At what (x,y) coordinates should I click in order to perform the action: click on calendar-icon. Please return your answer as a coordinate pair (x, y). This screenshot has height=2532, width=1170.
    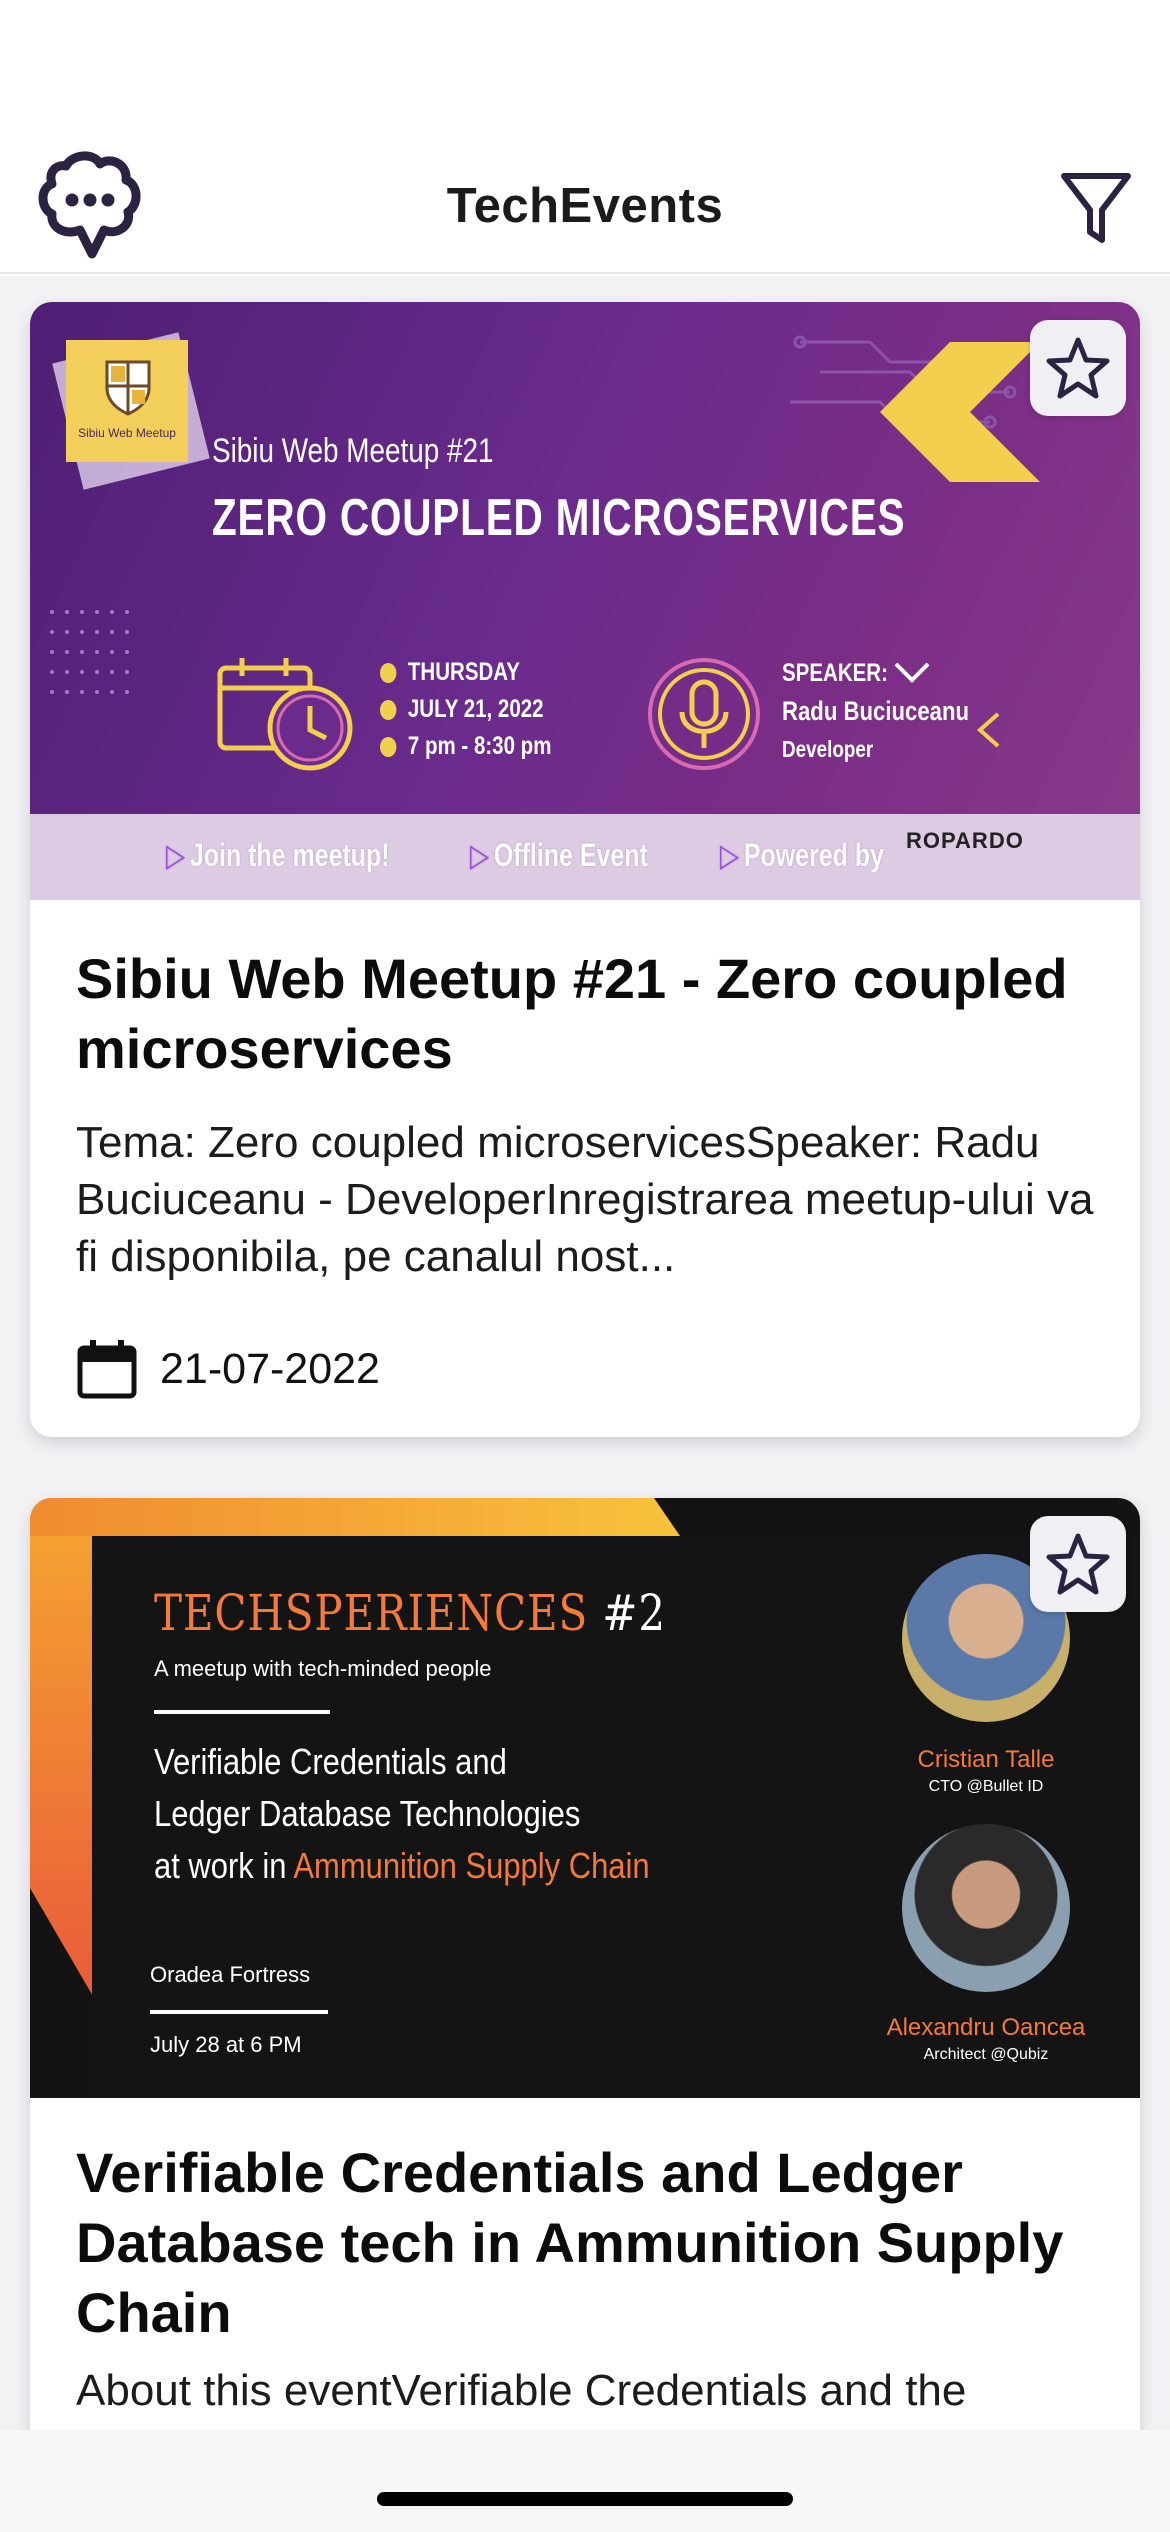
    Looking at the image, I should click on (107, 1369).